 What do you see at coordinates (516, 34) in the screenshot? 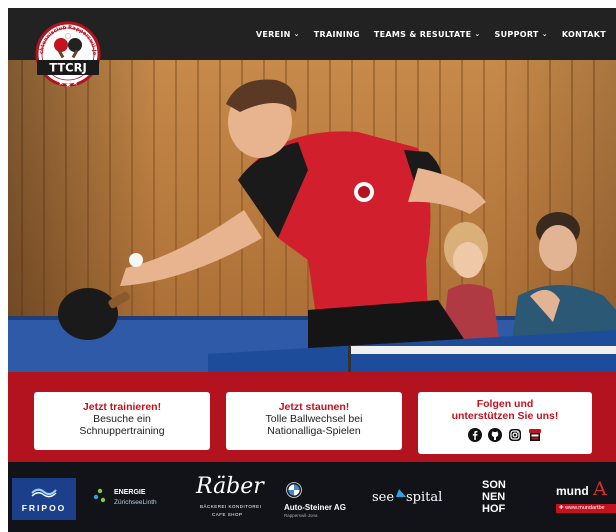
I see `nav-item-label: SUPPORT` at bounding box center [516, 34].